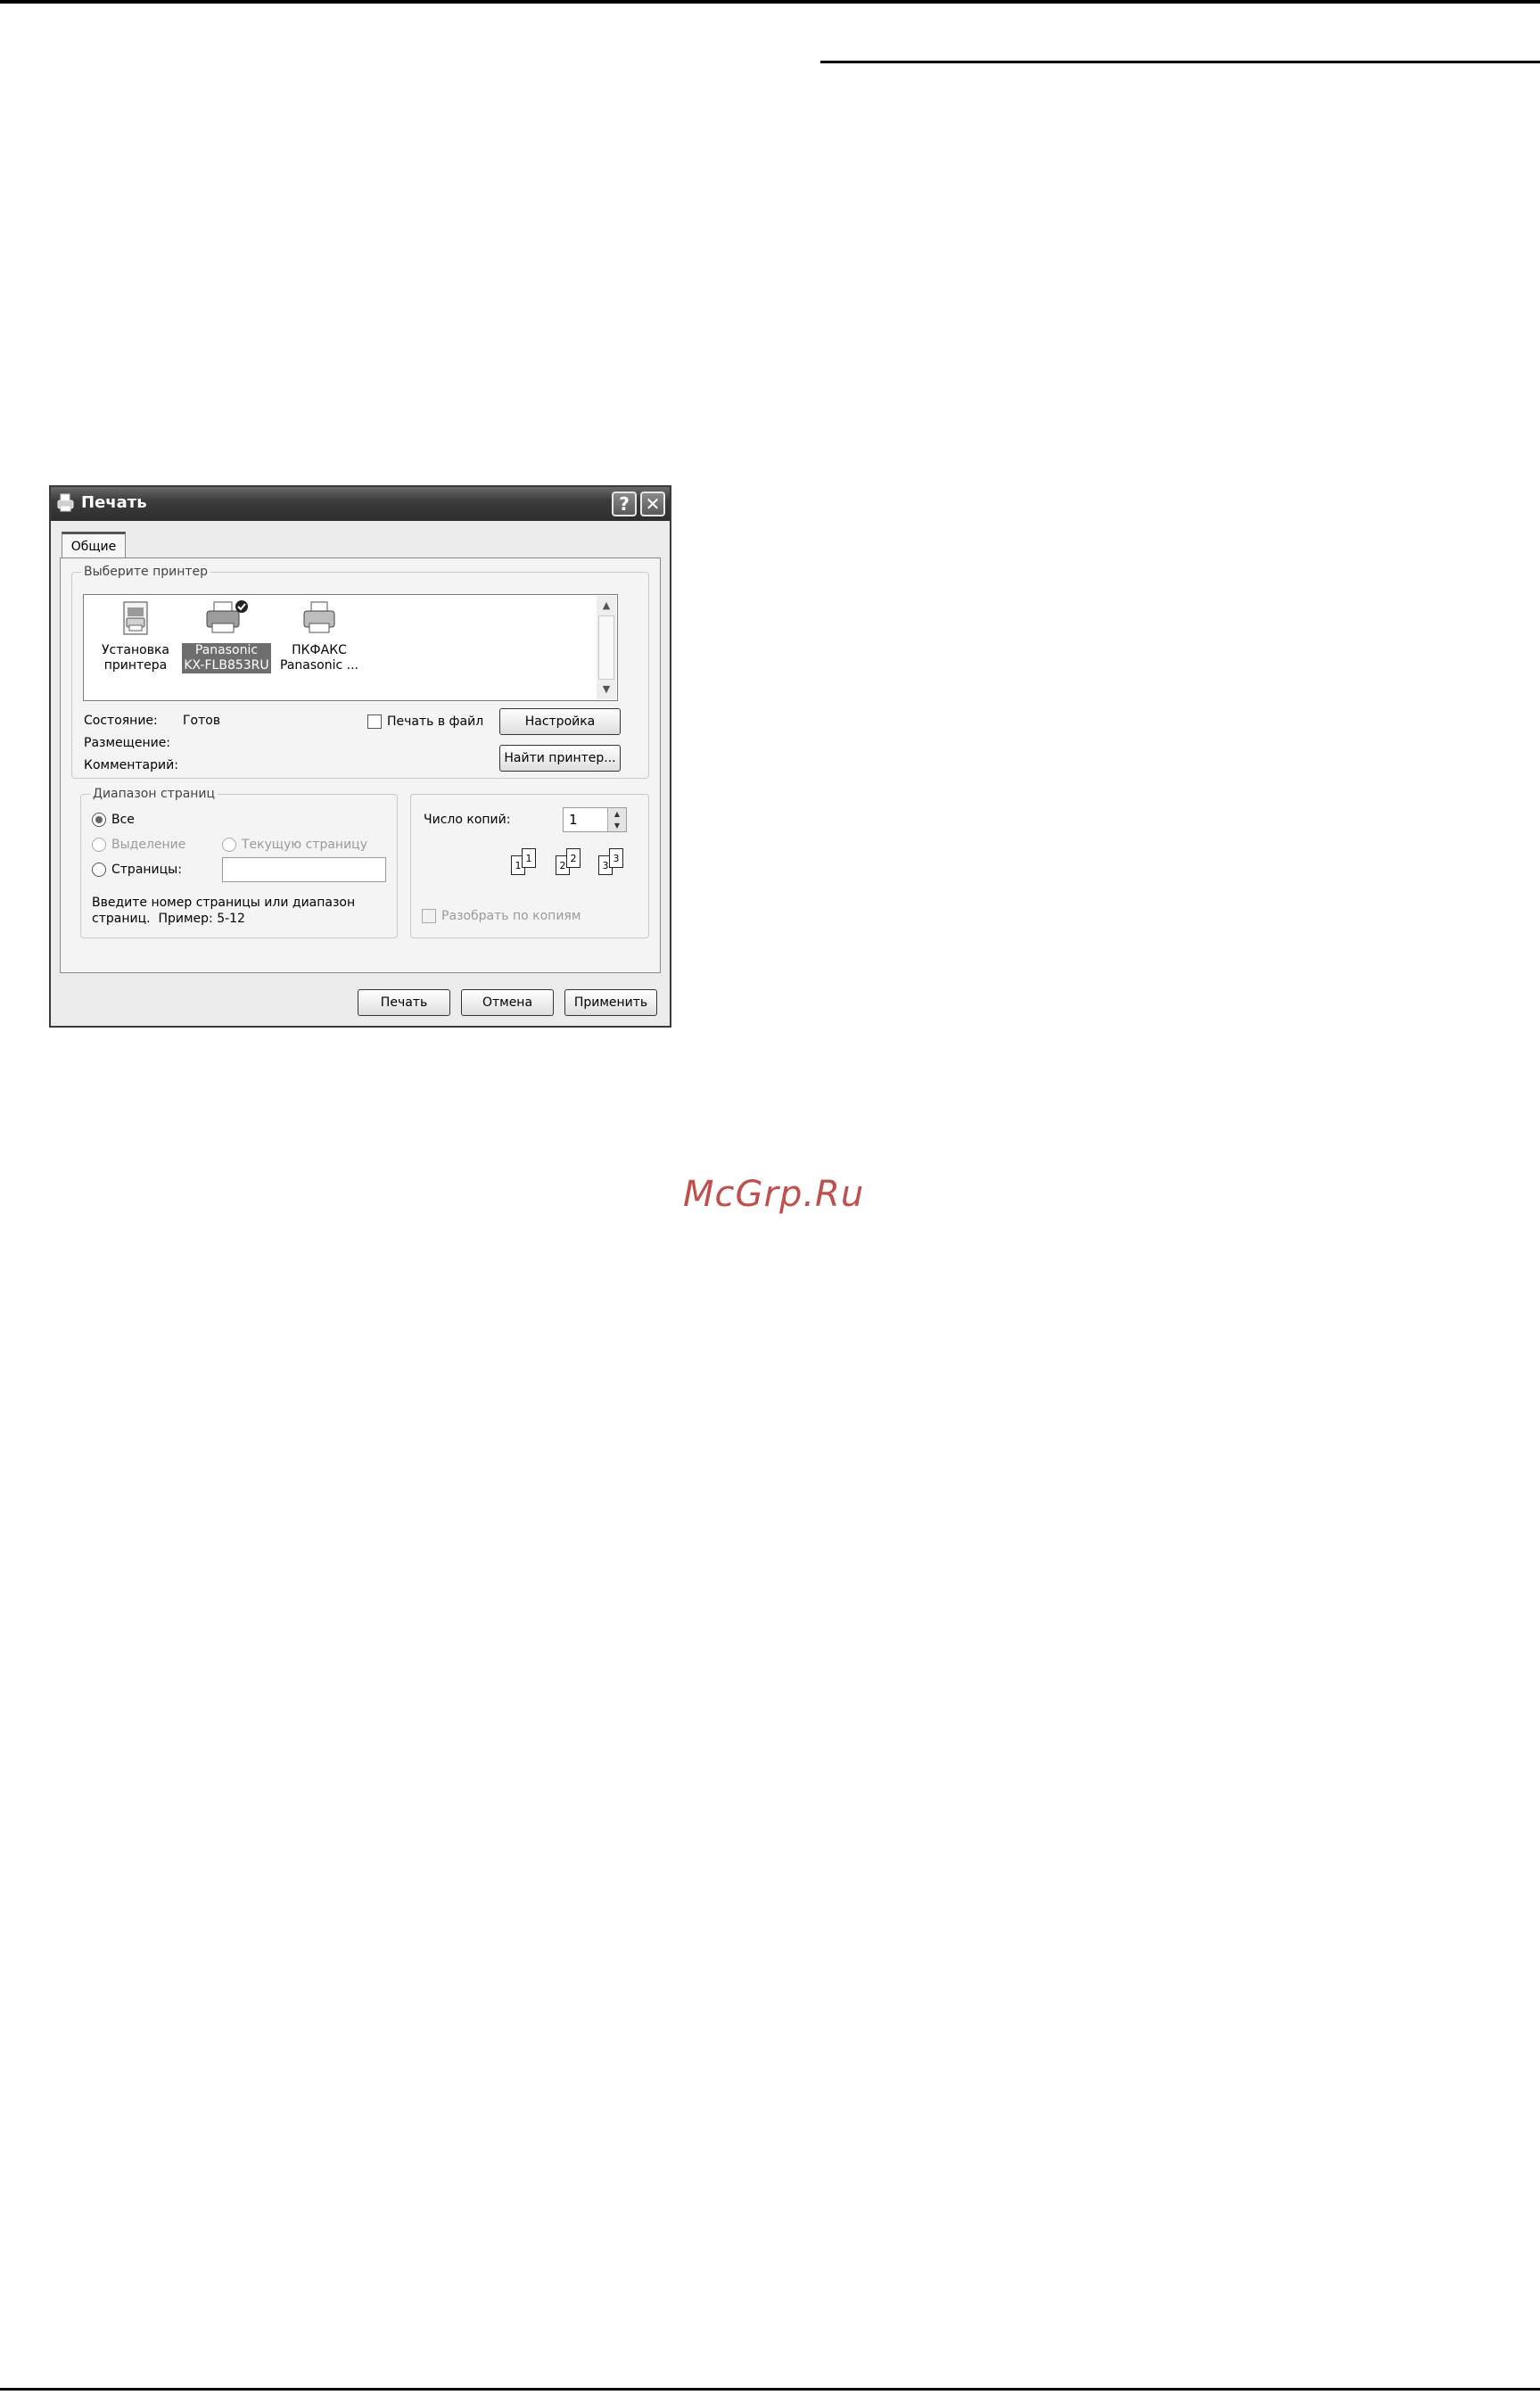 This screenshot has width=1540, height=2395. I want to click on scroll-thumb, so click(606, 647).